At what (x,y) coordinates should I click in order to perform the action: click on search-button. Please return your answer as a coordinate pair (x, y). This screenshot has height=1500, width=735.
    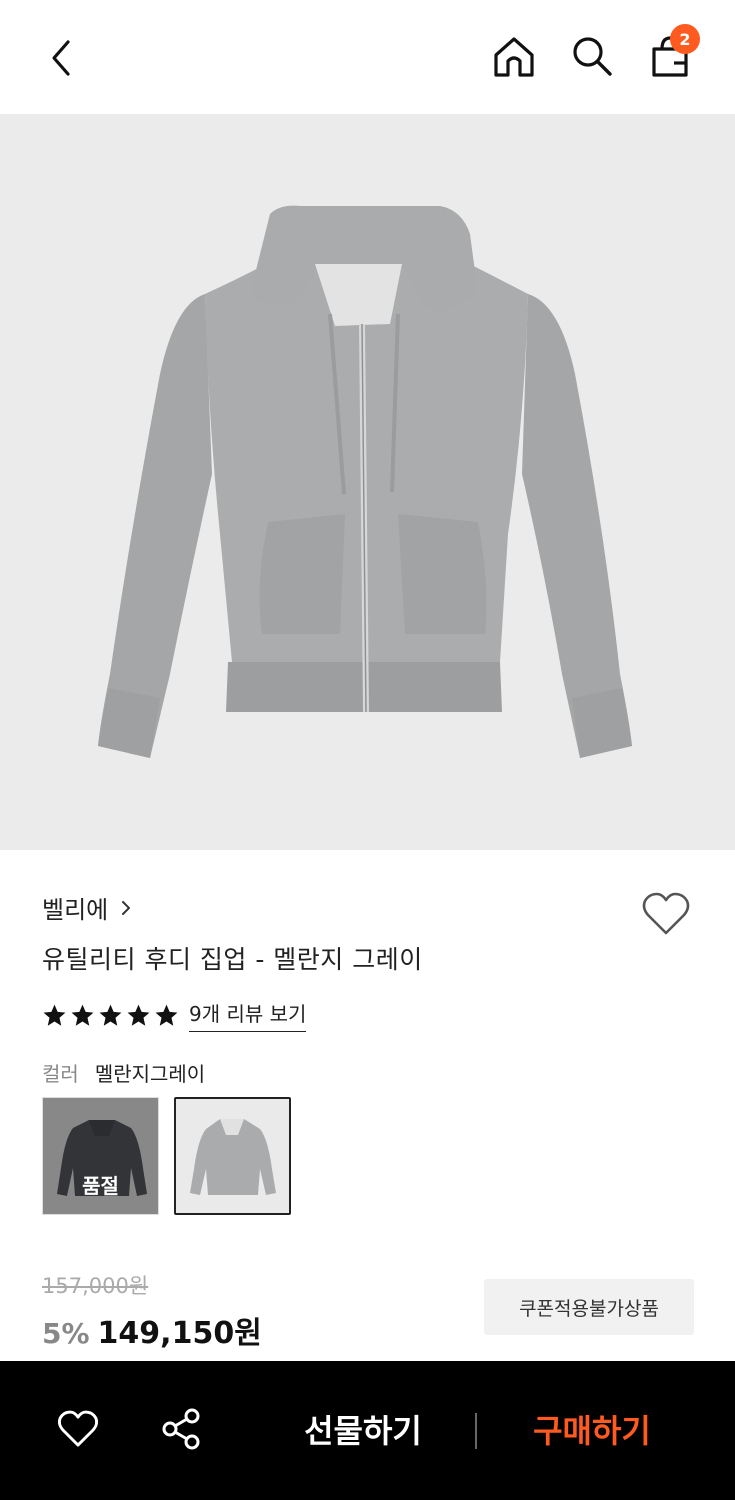
    Looking at the image, I should click on (592, 56).